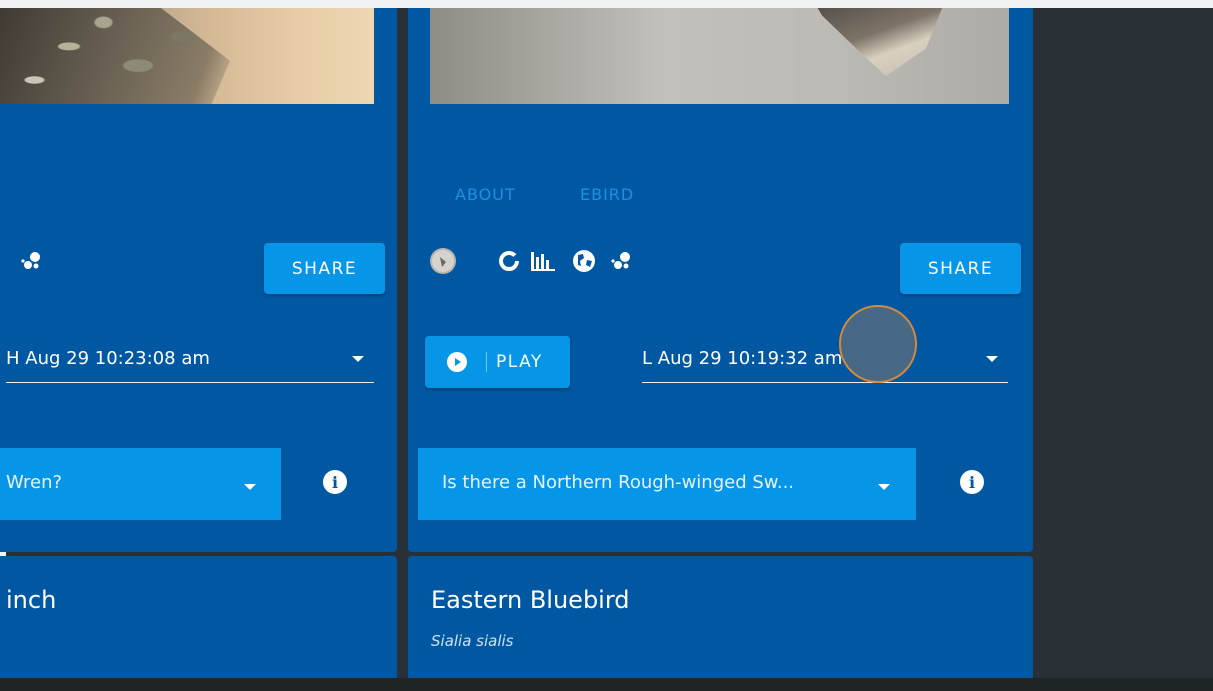  Describe the element at coordinates (519, 362) in the screenshot. I see `play-button-label: PLAY` at that location.